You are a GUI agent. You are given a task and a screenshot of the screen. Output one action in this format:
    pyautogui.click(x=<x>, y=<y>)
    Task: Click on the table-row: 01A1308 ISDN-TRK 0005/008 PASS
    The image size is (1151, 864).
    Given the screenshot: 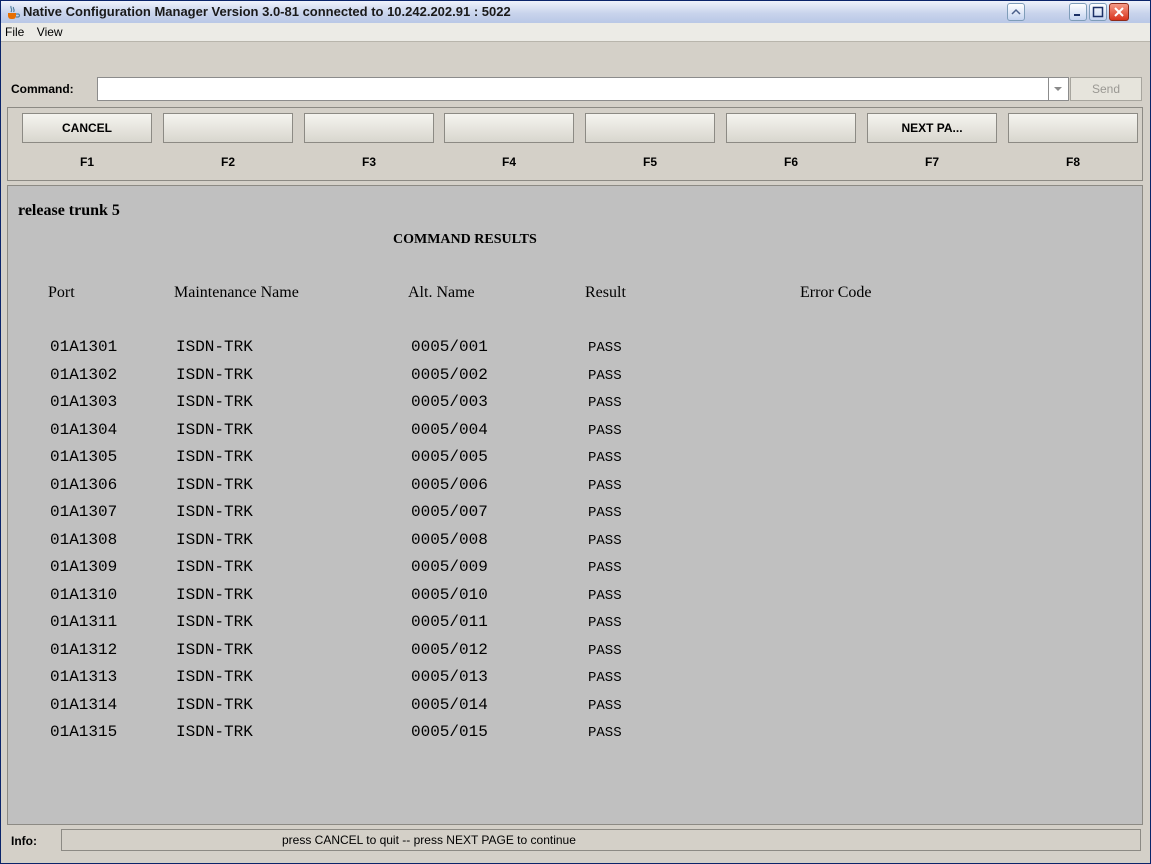 What is the action you would take?
    pyautogui.click(x=575, y=544)
    